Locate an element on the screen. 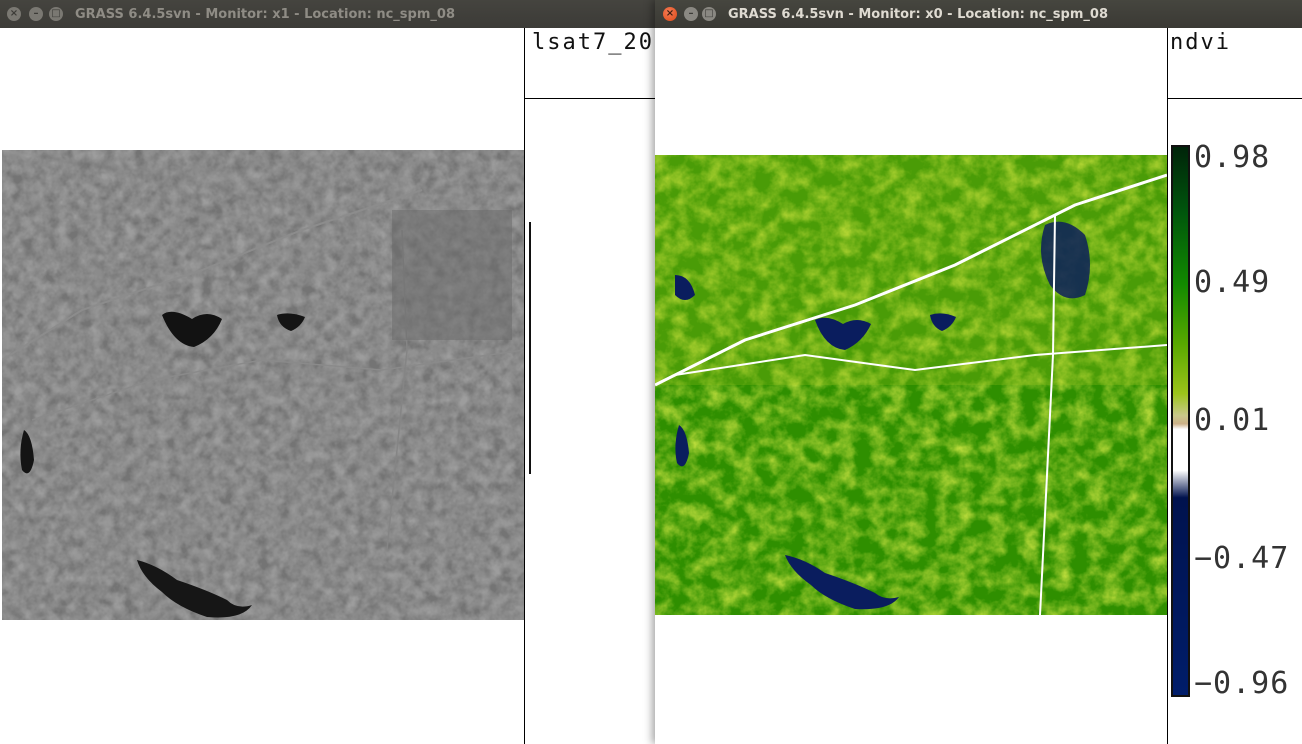 The width and height of the screenshot is (1302, 744). legend-tick-label: 0.49 is located at coordinates (1232, 282).